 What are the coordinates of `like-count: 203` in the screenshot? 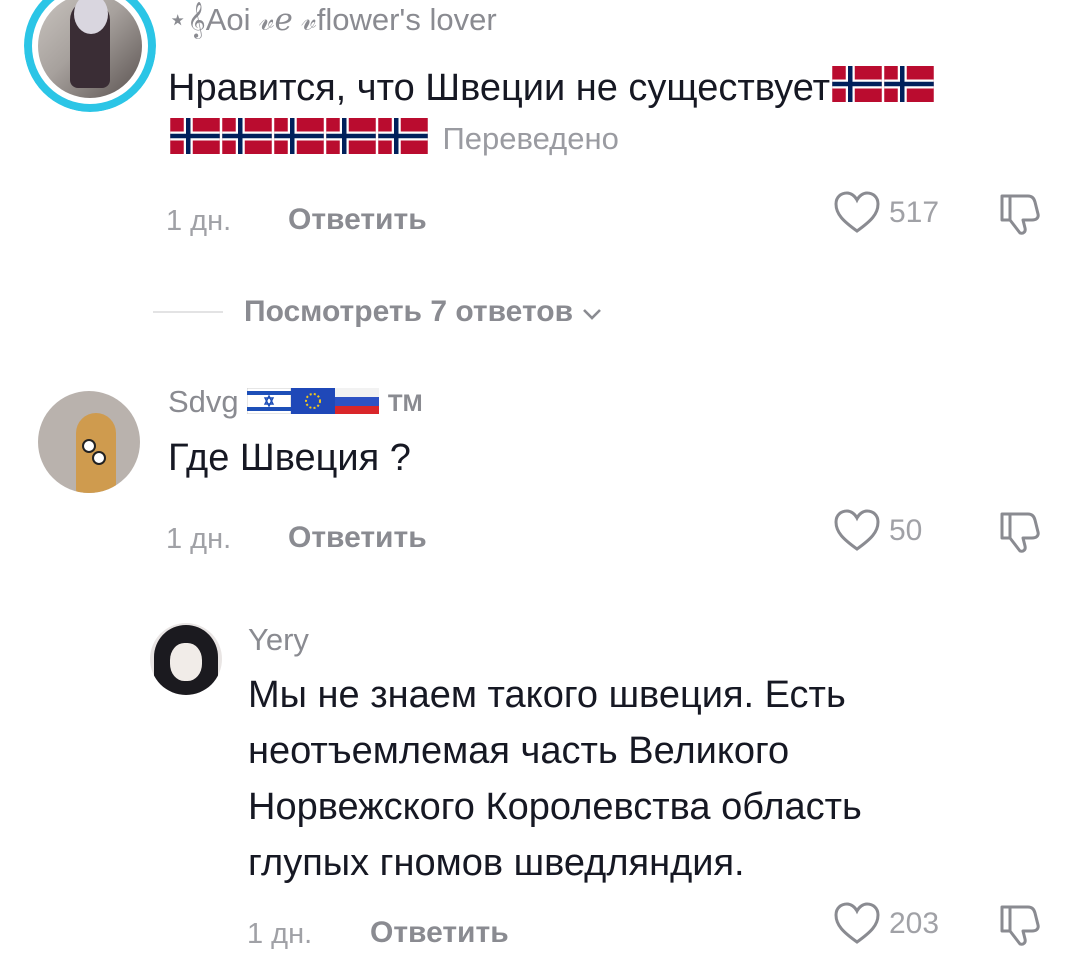 It's located at (914, 923).